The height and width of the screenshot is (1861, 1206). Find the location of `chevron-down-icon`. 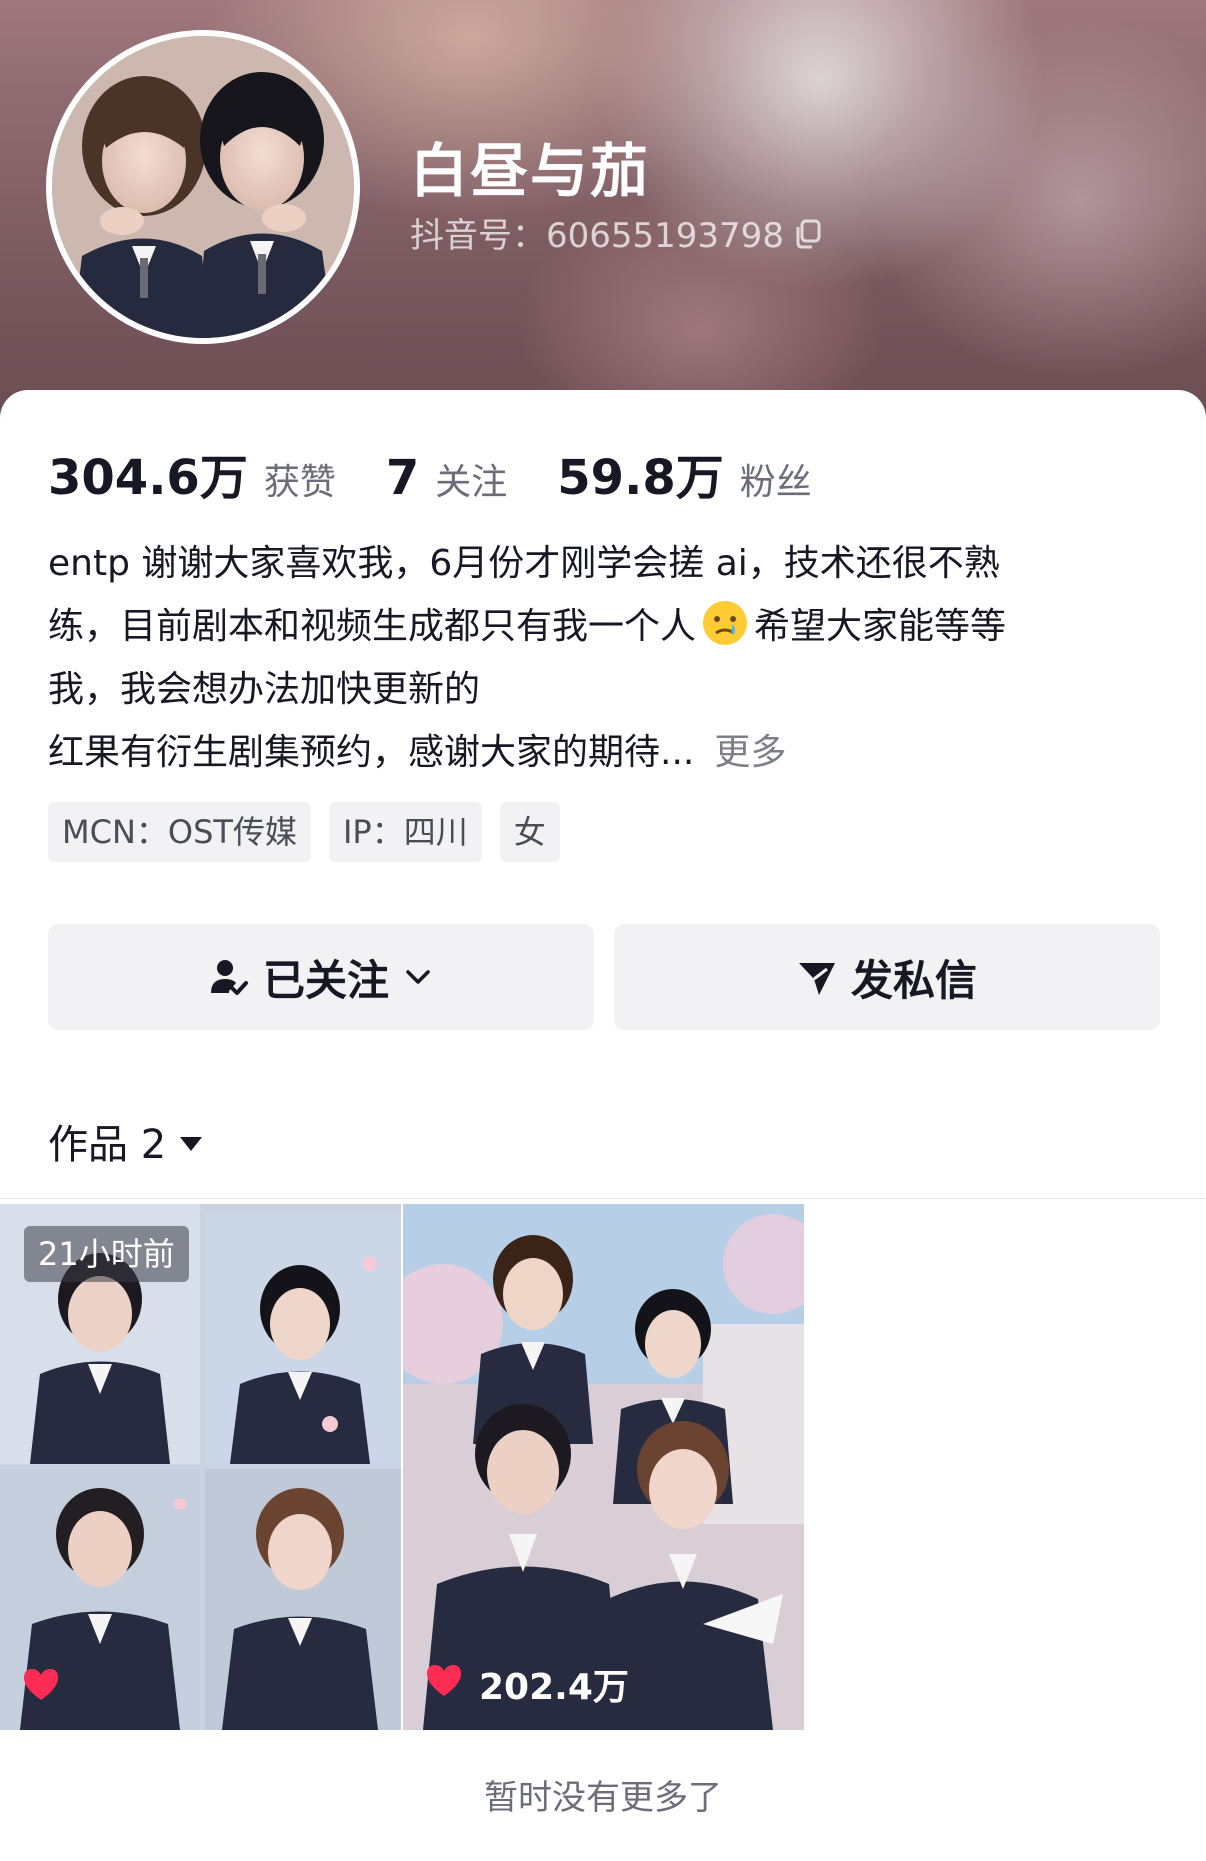

chevron-down-icon is located at coordinates (418, 977).